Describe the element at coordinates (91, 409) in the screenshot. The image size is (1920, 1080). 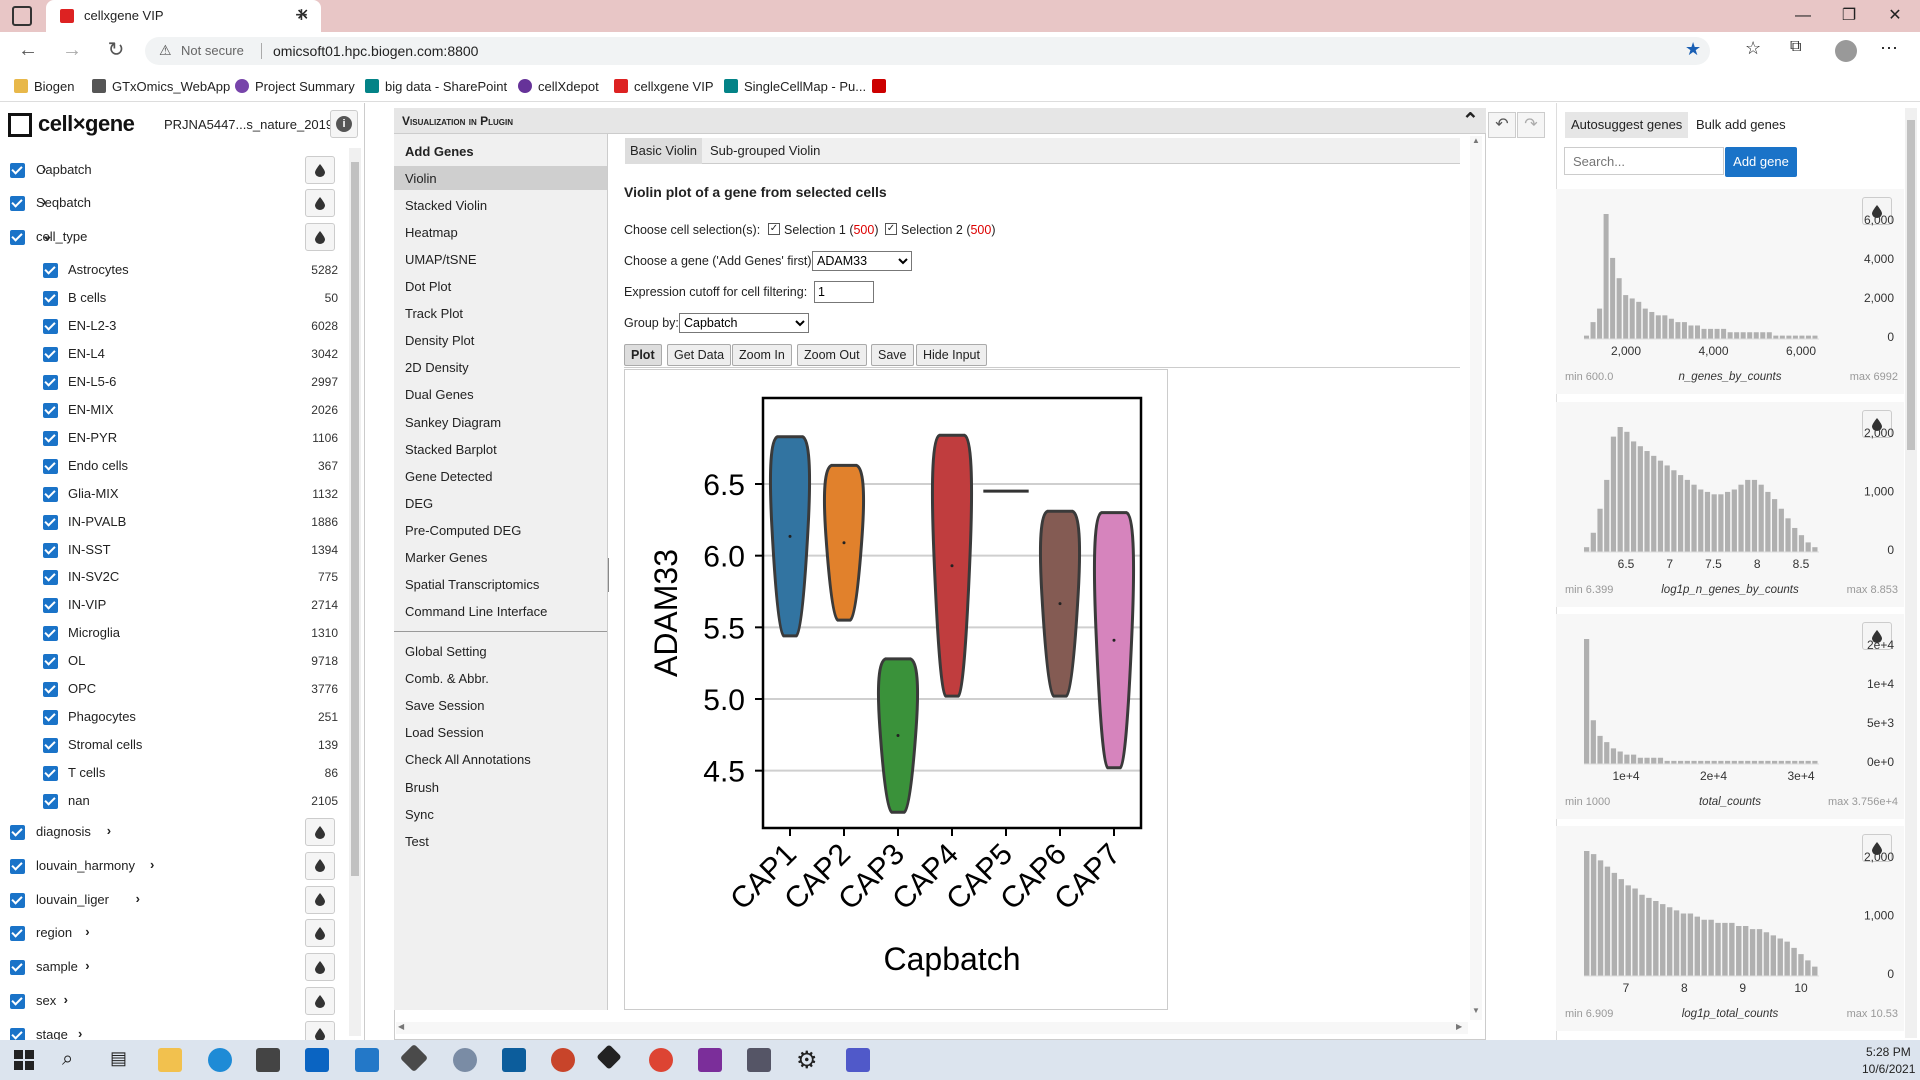
I see `cell-type-label: EN-MIX` at that location.